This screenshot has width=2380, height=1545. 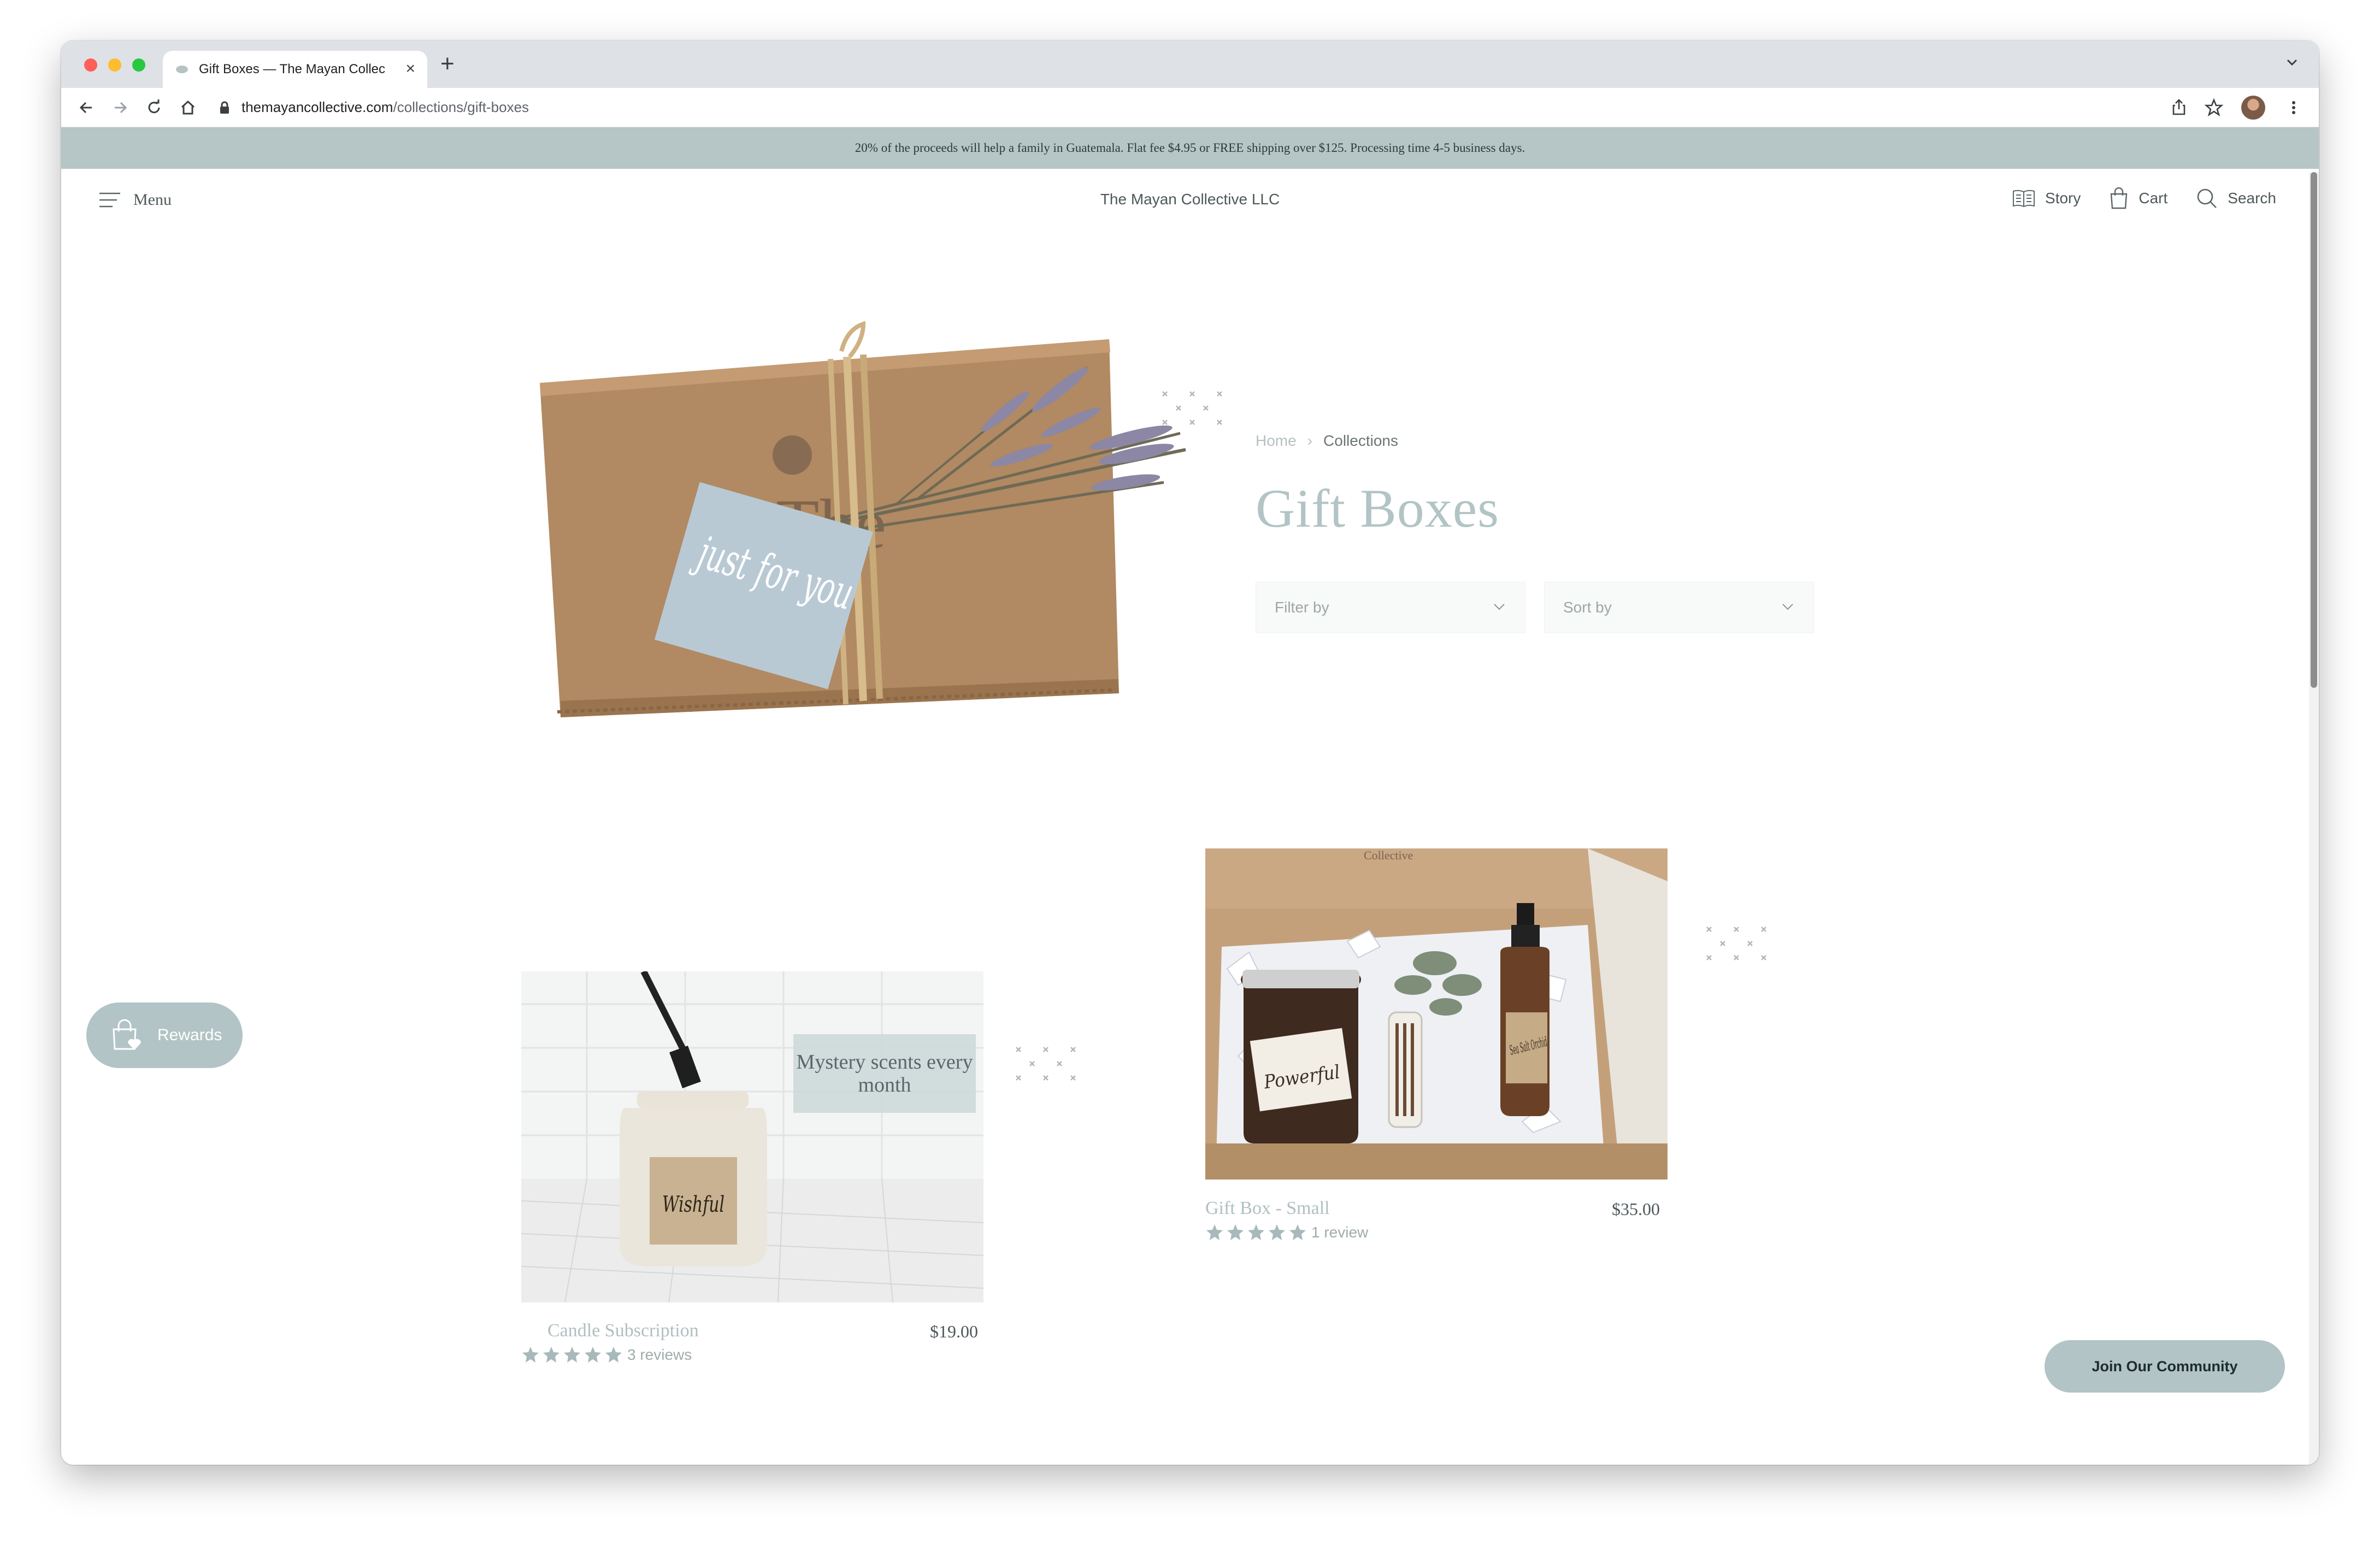 What do you see at coordinates (2153, 198) in the screenshot?
I see `cart-label: Cart` at bounding box center [2153, 198].